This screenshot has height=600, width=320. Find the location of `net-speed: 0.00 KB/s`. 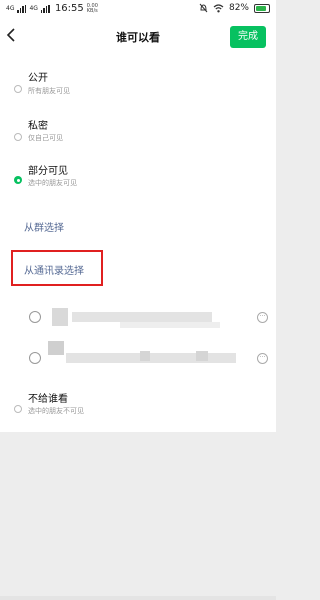

net-speed: 0.00 KB/s is located at coordinates (92, 8).